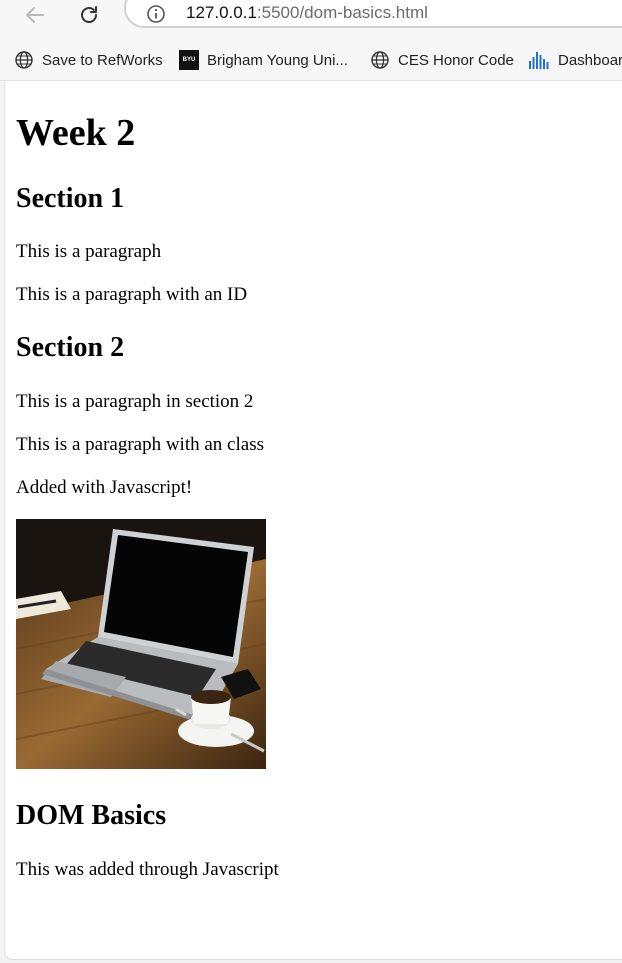 Image resolution: width=622 pixels, height=963 pixels. I want to click on paragraph-with-id: This is a paragraph with an ID, so click(132, 294).